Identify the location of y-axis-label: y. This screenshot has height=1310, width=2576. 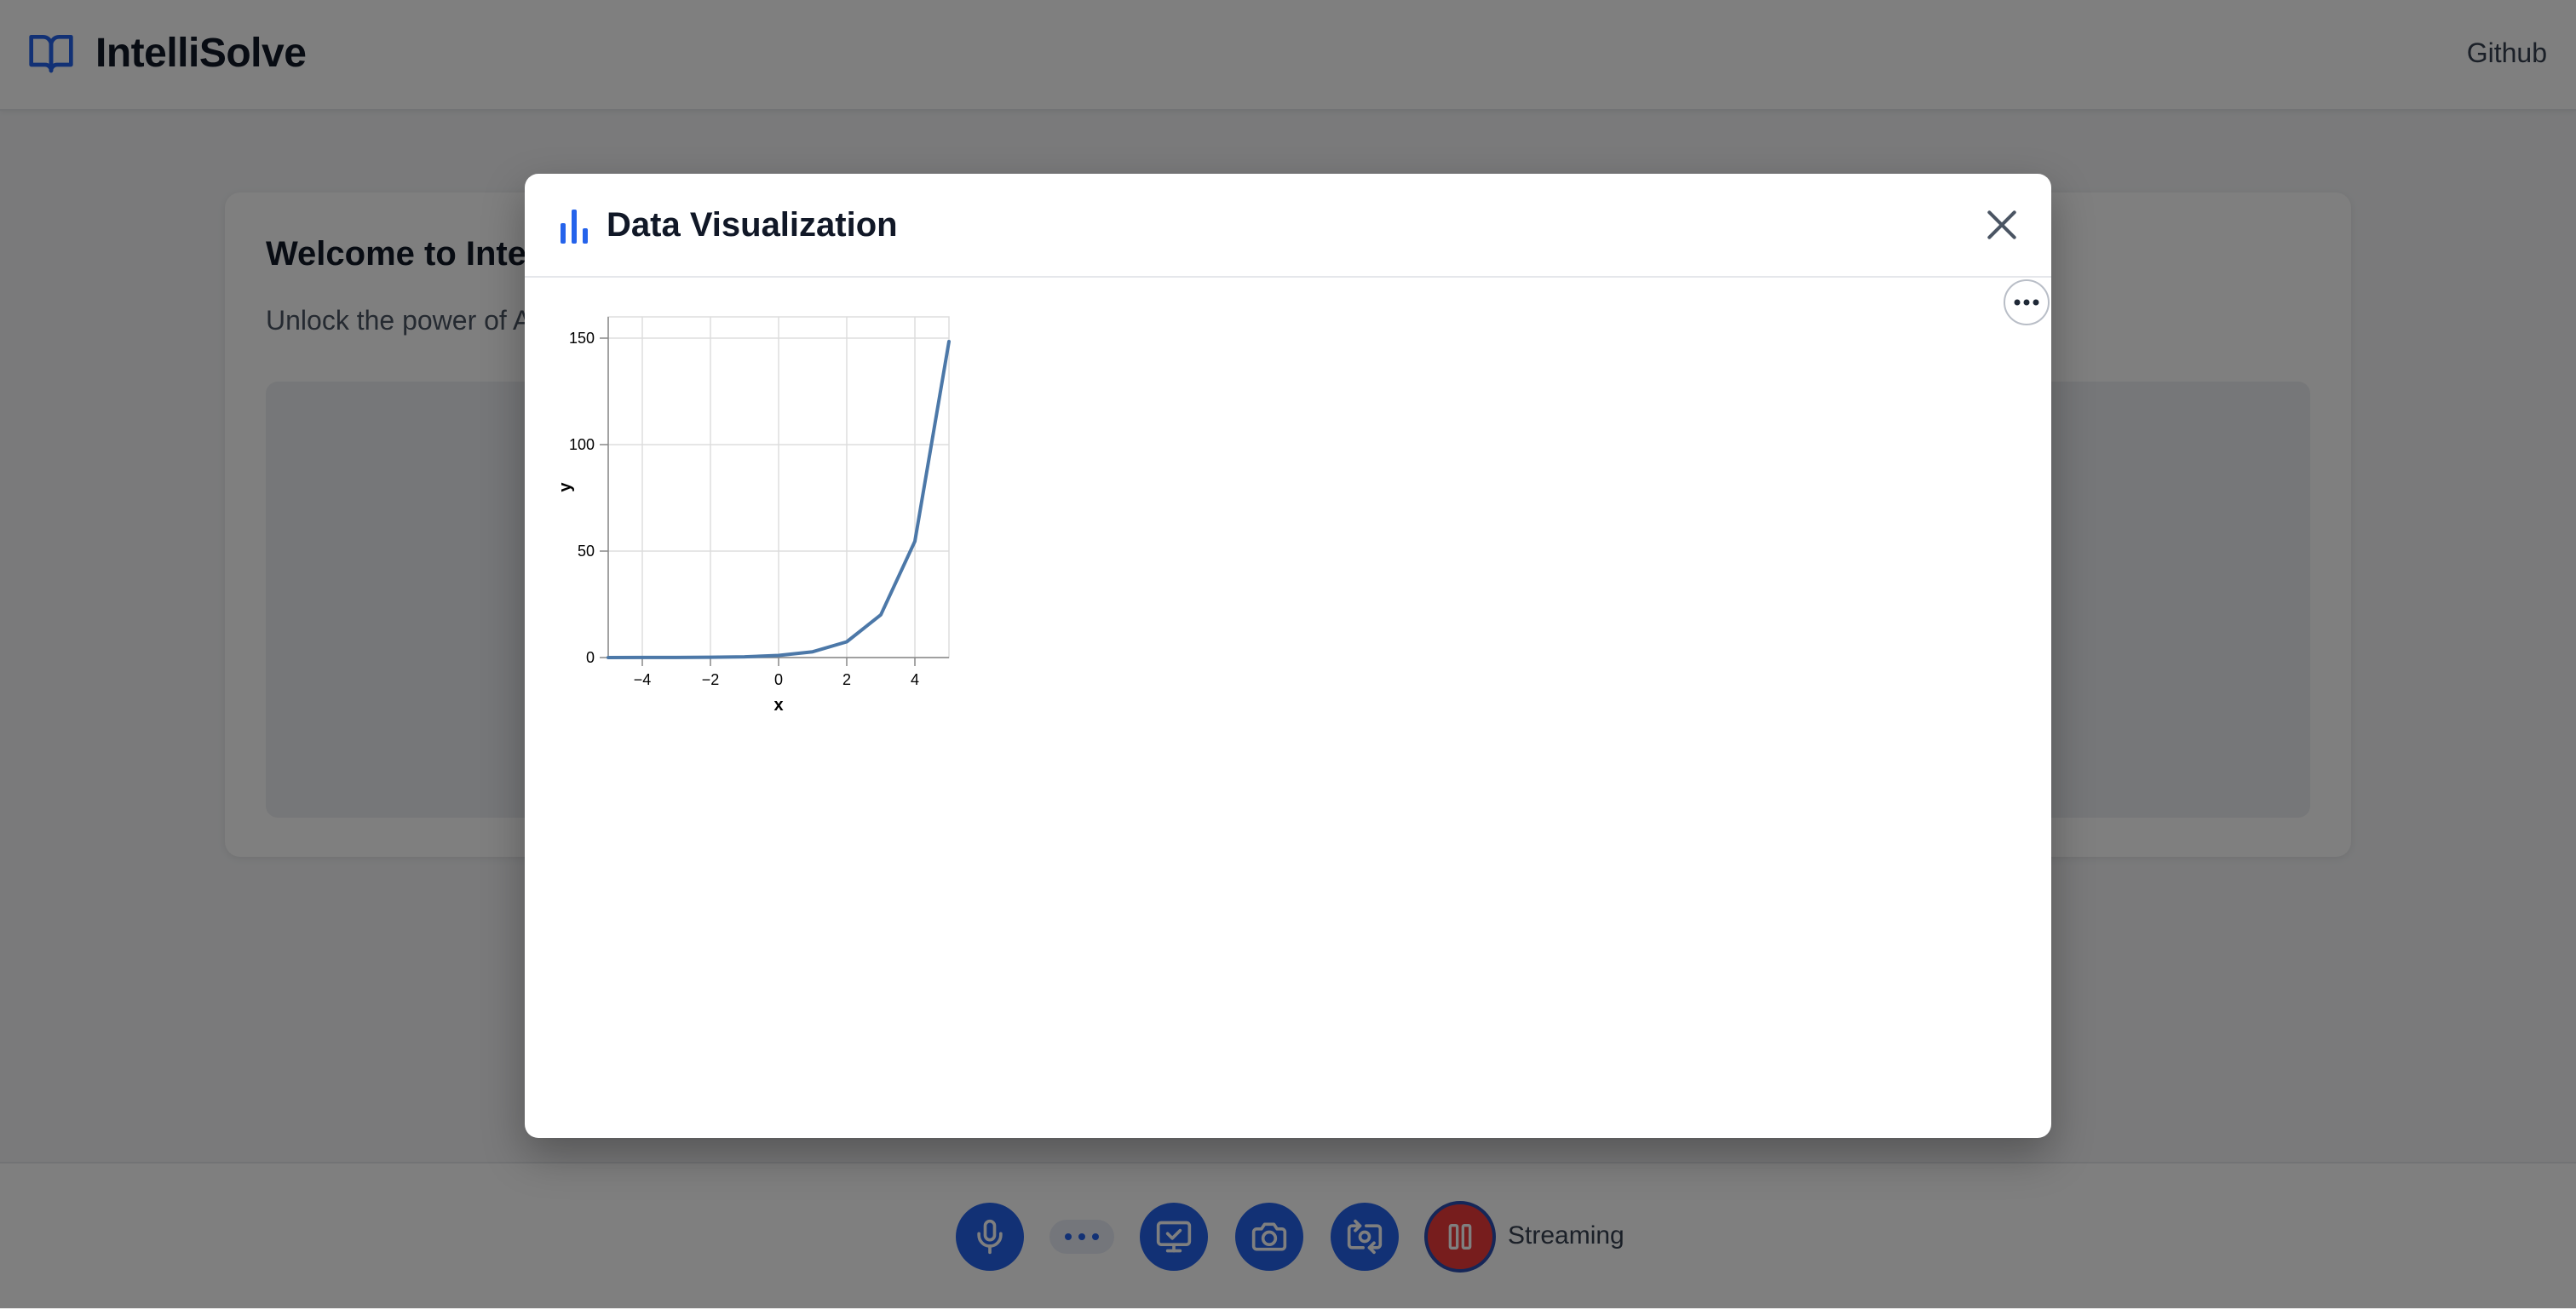
(567, 487).